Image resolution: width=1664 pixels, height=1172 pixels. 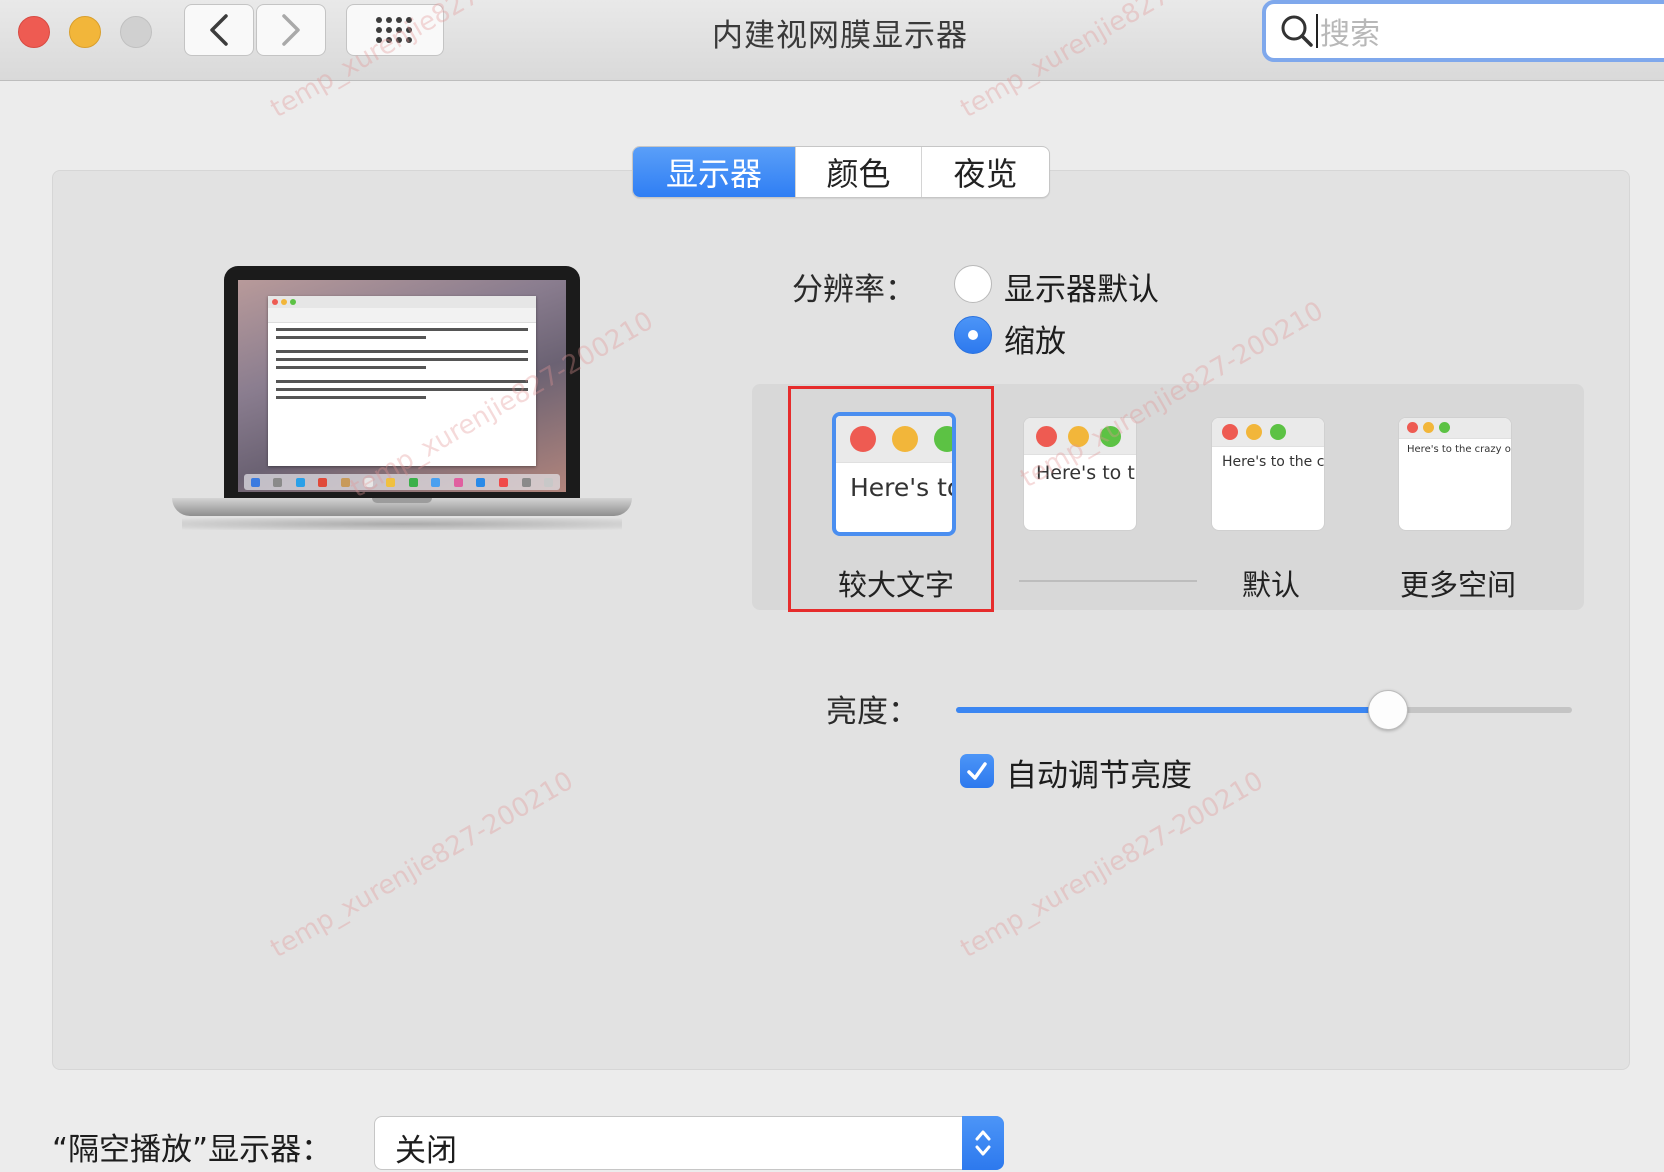 I want to click on window-title: 内建视网膜显示器, so click(x=840, y=36).